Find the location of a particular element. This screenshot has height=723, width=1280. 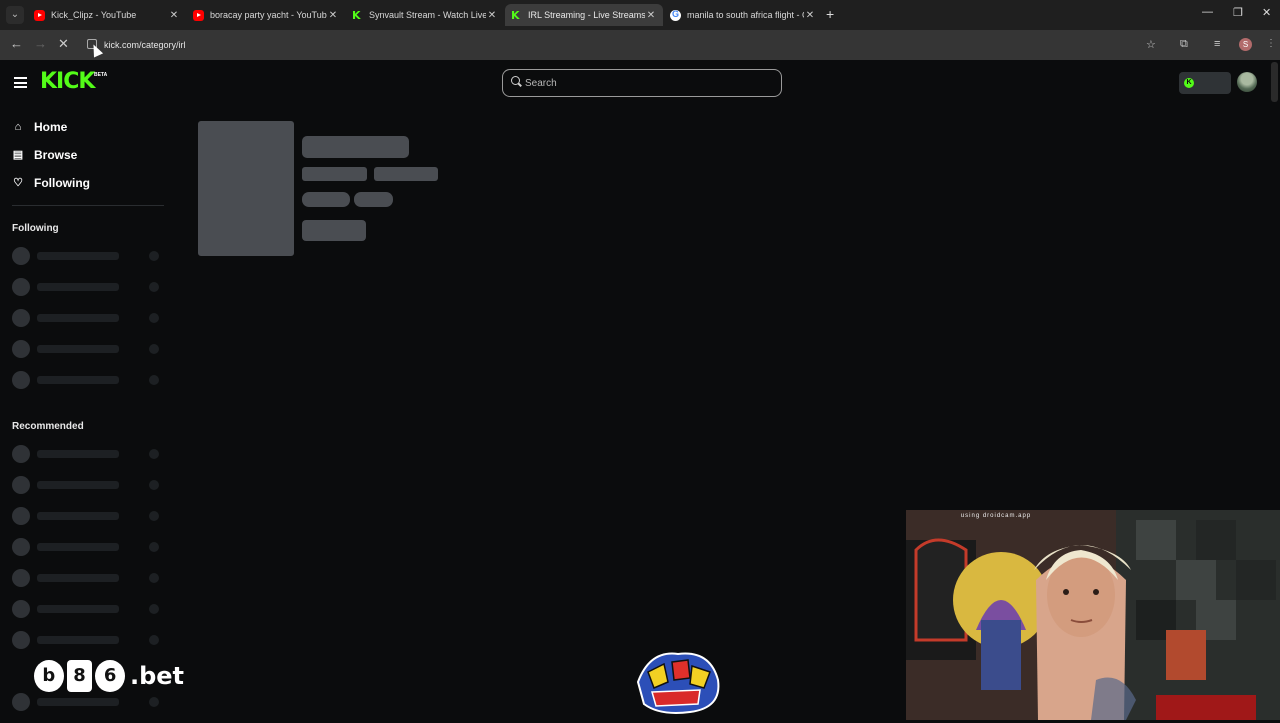

following-section-title: Following is located at coordinates (35, 228).